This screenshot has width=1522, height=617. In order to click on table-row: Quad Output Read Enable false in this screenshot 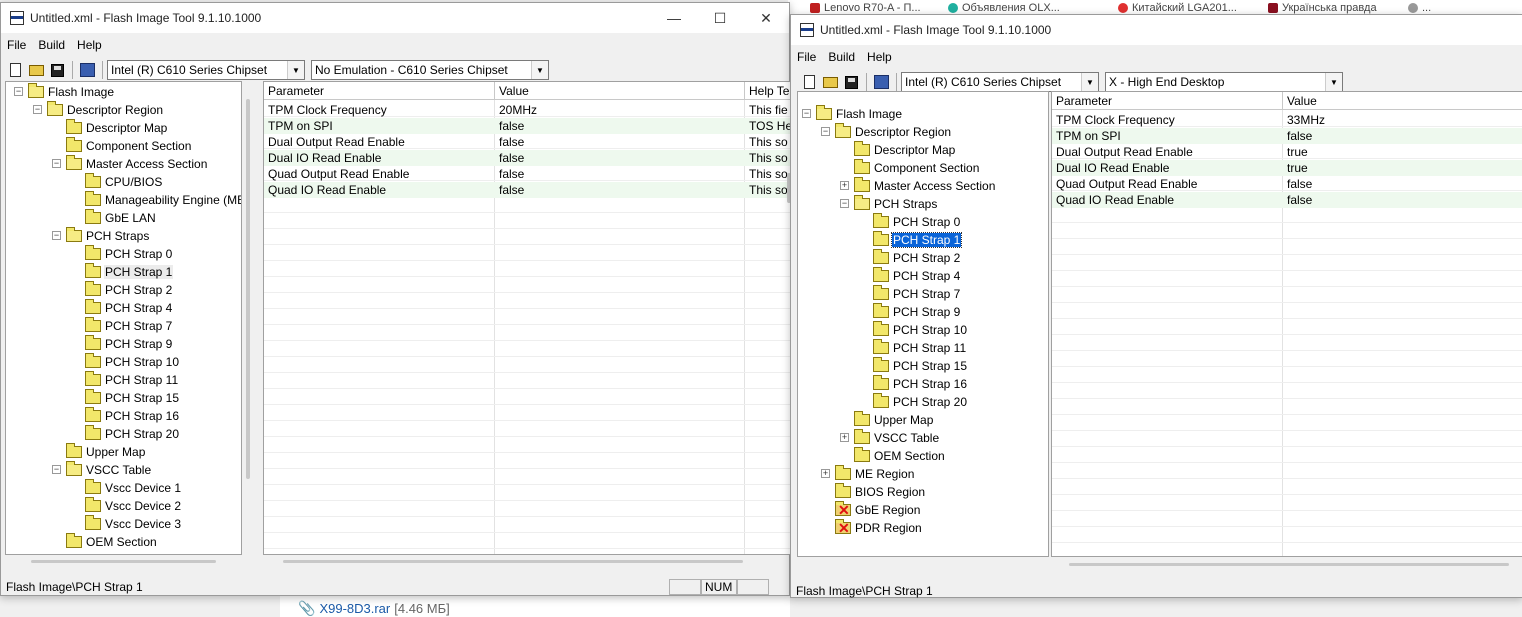, I will do `click(1287, 184)`.